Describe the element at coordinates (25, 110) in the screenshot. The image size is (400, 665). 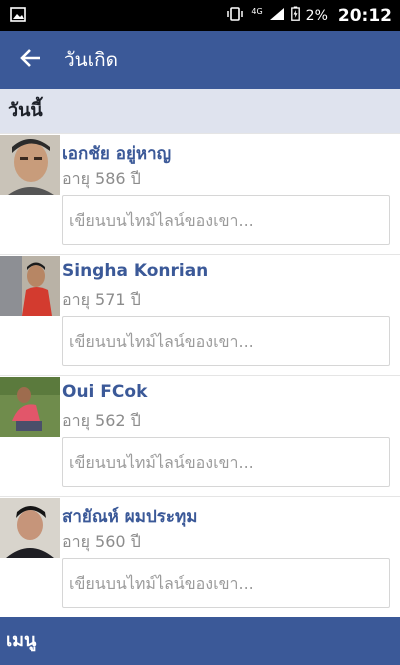
I see `section-label: วันนี้` at that location.